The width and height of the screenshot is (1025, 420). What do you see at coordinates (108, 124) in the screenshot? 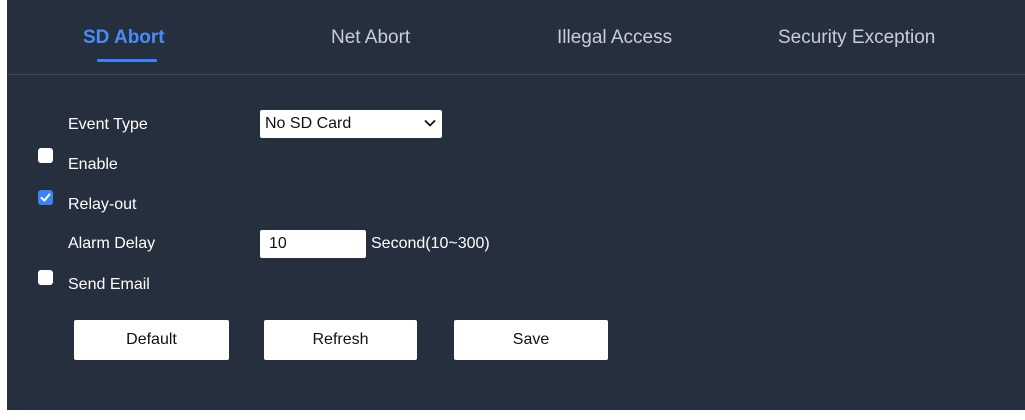
I see `event-type-label: Event Type` at bounding box center [108, 124].